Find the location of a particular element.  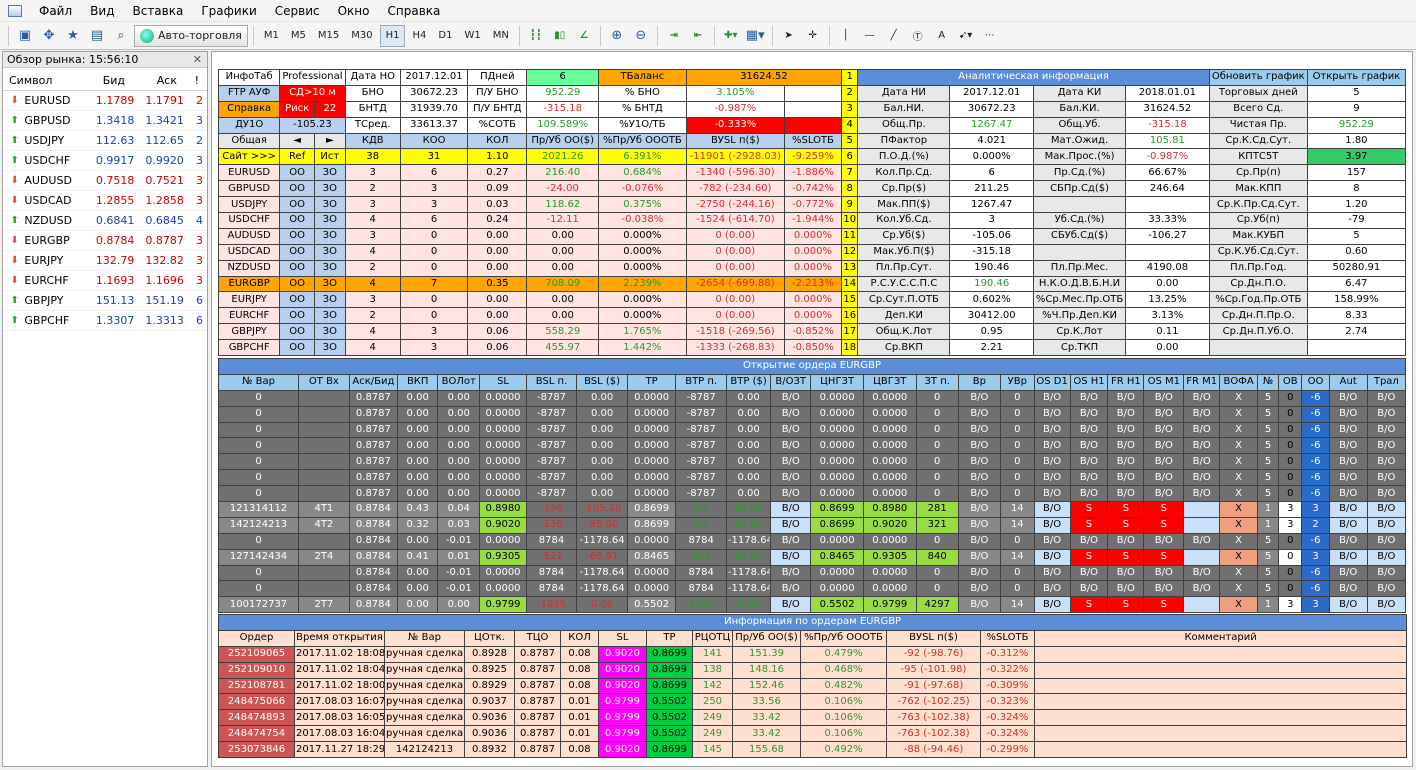

chart-button: Открыть график is located at coordinates (1356, 77).